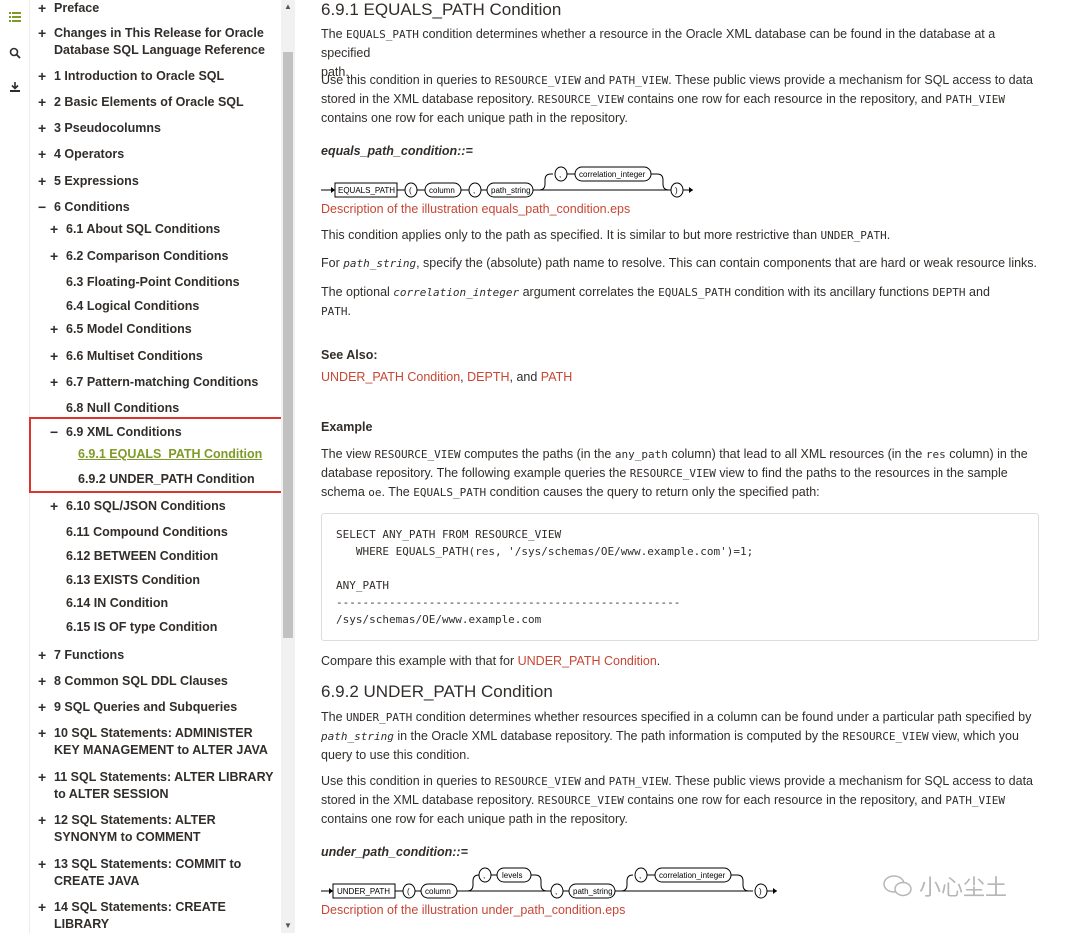 The image size is (1071, 933). What do you see at coordinates (15, 53) in the screenshot?
I see `search-icon` at bounding box center [15, 53].